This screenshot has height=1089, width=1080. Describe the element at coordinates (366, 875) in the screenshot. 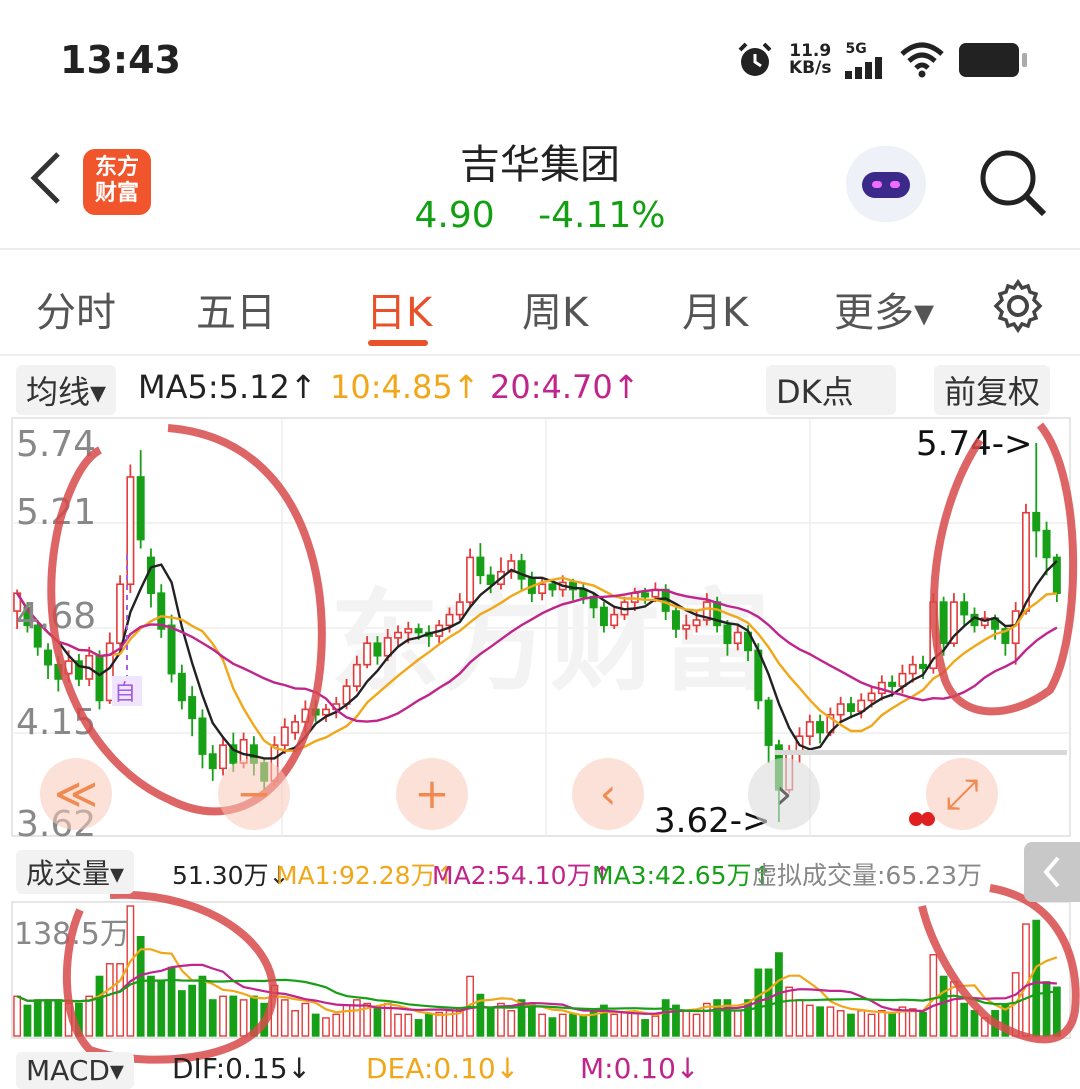

I see `volume-ma1: MA1:92.28万↑` at that location.